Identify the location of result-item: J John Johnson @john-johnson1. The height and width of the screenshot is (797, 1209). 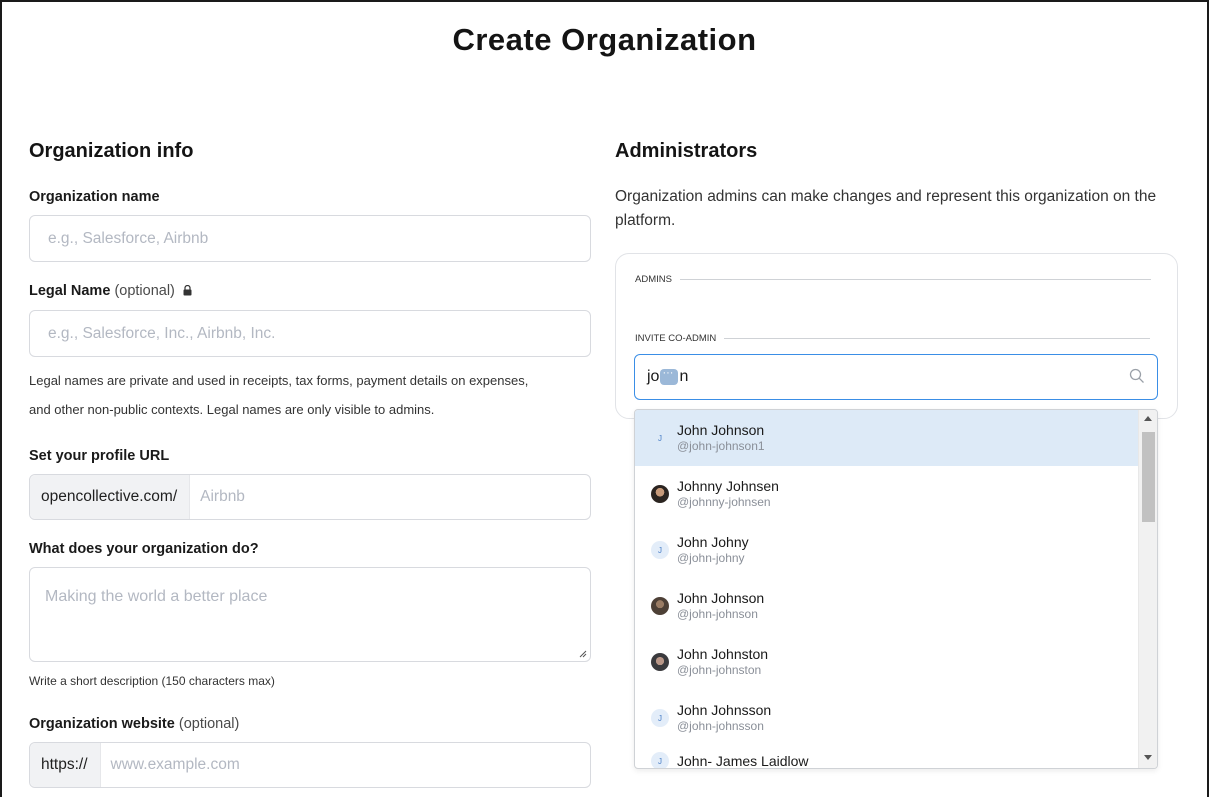
(887, 438).